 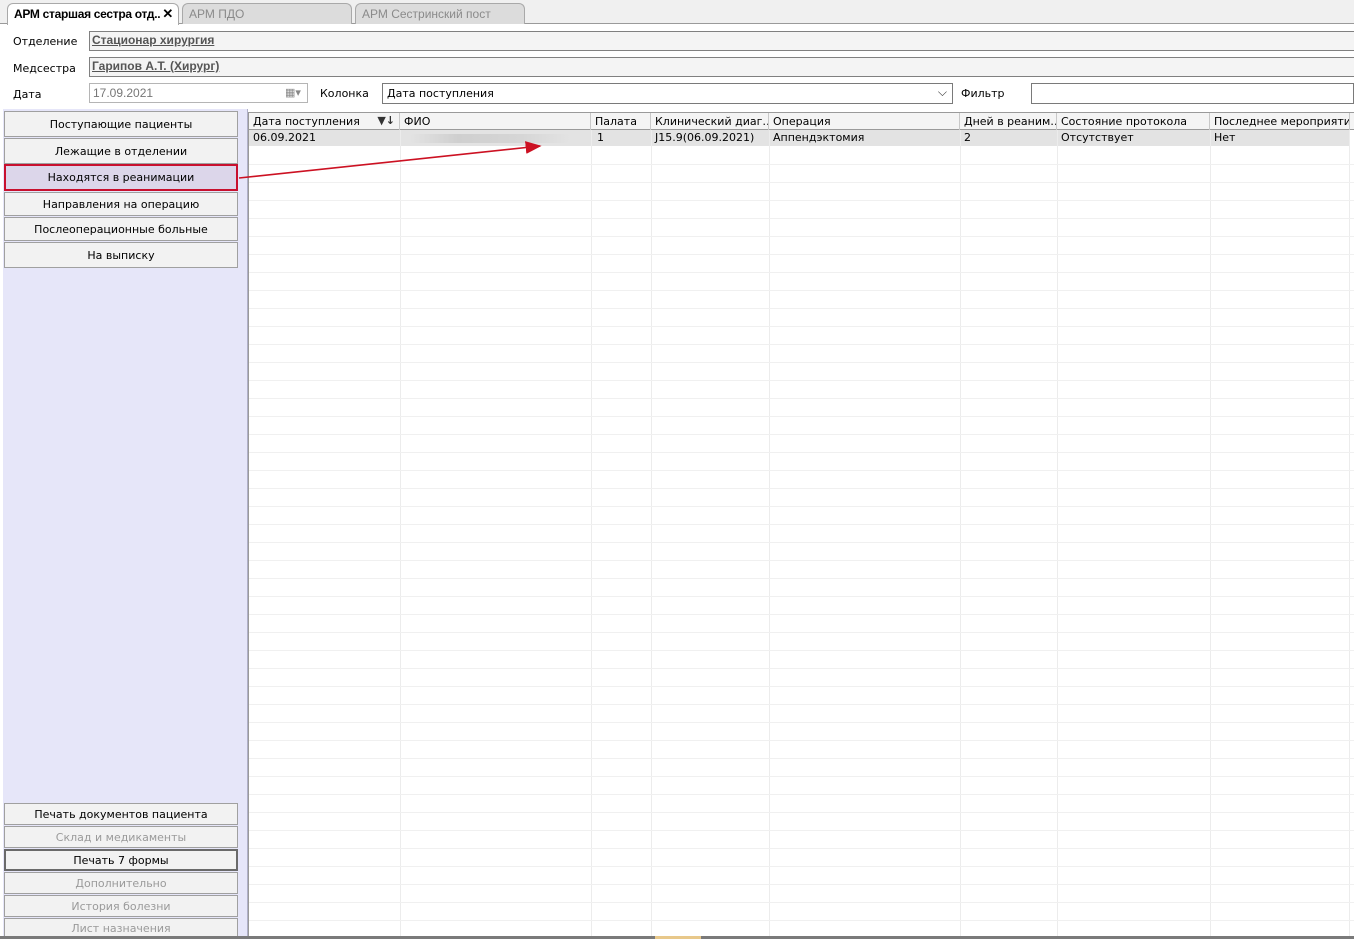 I want to click on annotation-arrow-line, so click(x=390, y=160).